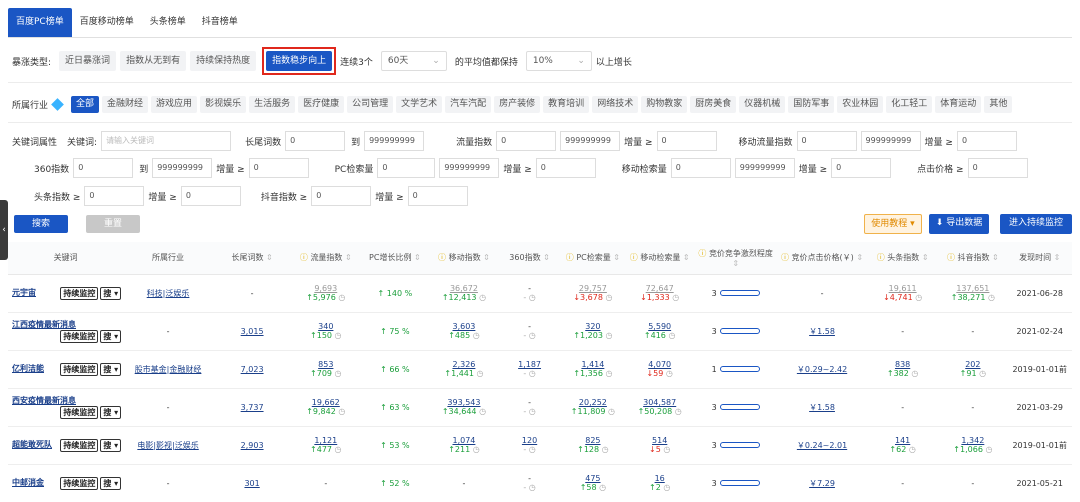 Image resolution: width=1080 pixels, height=502 pixels. What do you see at coordinates (44, 324) in the screenshot?
I see `keyword-link: 江西疫情最新消息` at bounding box center [44, 324].